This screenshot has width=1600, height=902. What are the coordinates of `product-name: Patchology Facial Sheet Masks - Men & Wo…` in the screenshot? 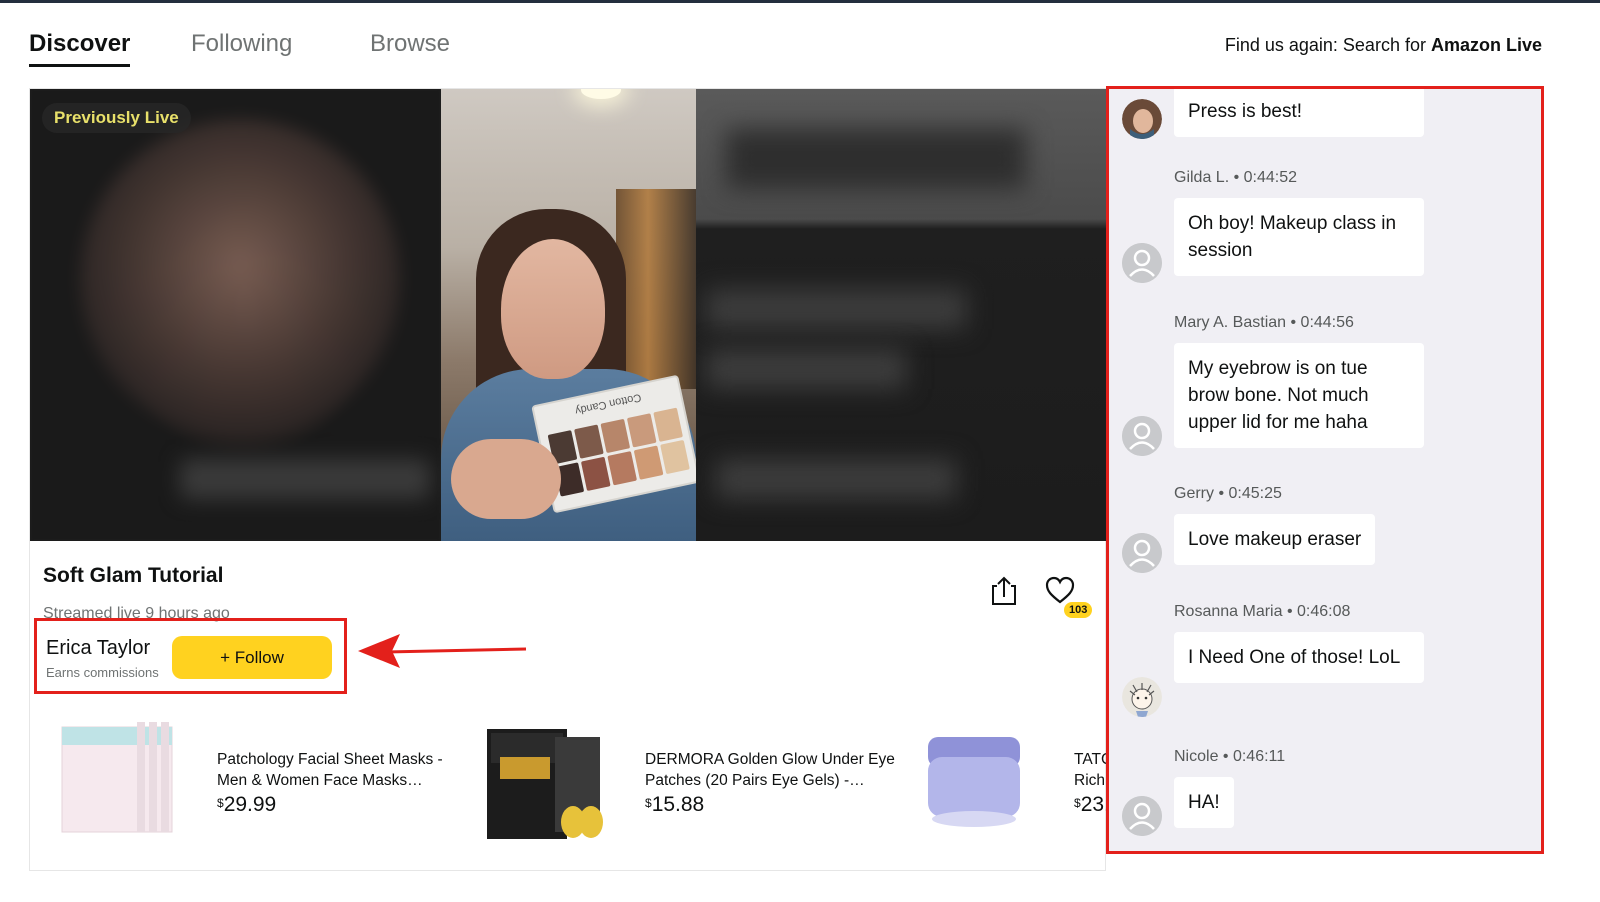 It's located at (342, 770).